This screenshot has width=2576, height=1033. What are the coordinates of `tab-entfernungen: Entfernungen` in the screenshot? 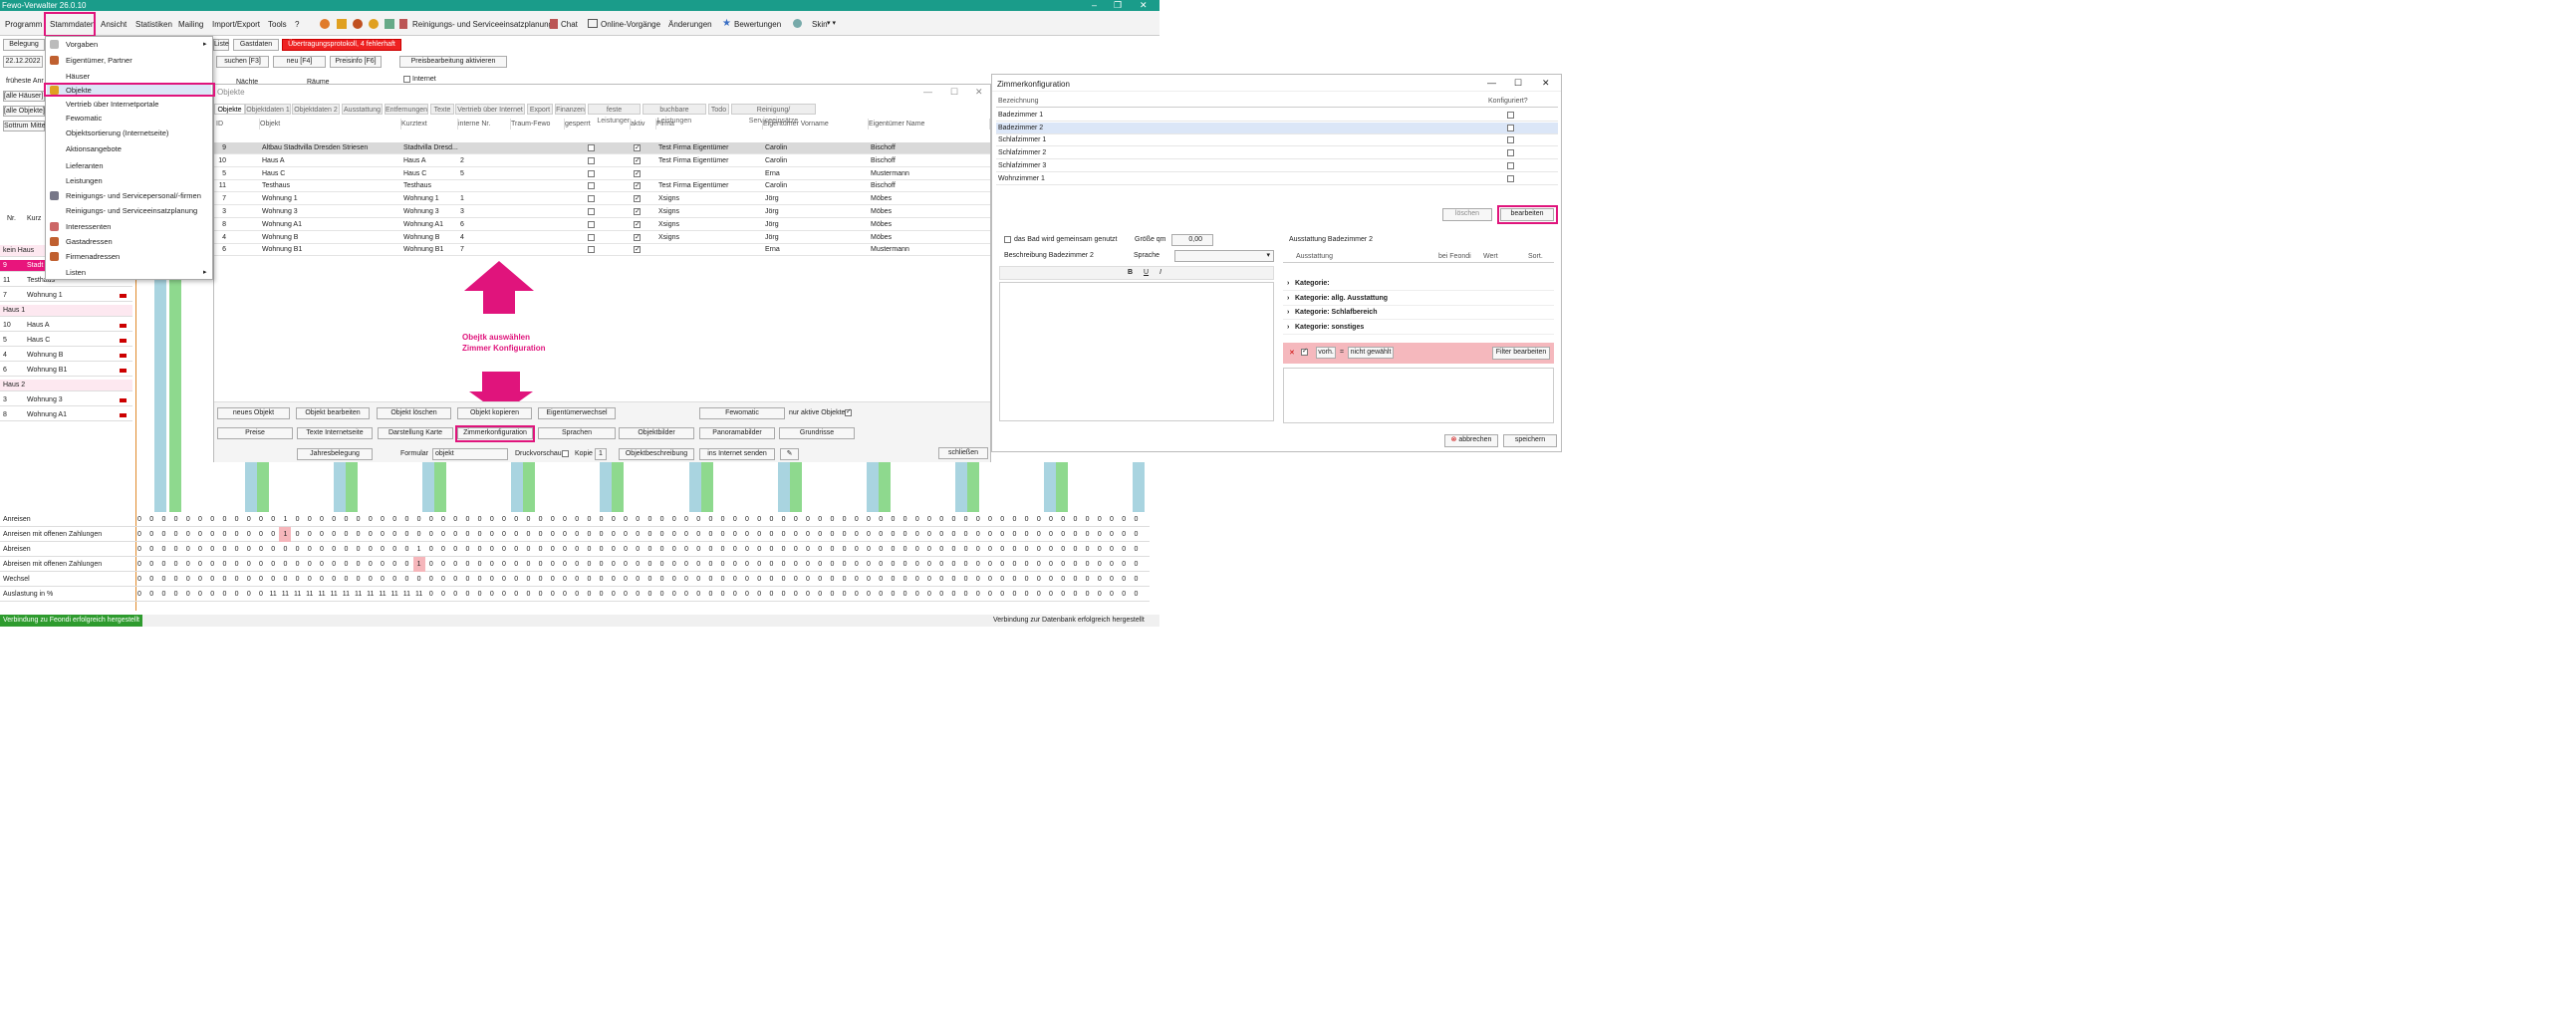 It's located at (406, 109).